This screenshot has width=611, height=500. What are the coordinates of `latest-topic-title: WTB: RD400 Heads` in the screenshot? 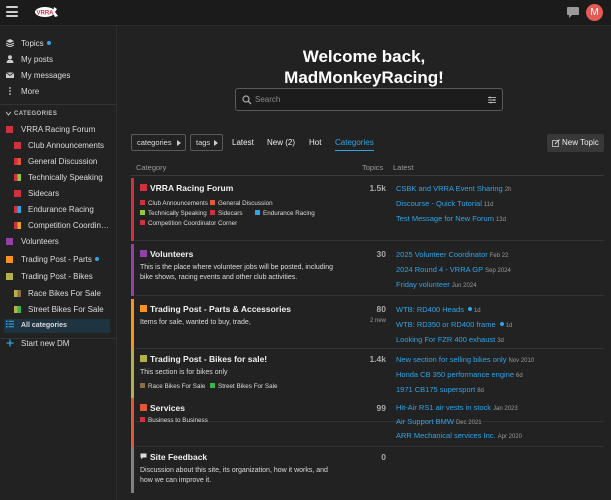 It's located at (430, 309).